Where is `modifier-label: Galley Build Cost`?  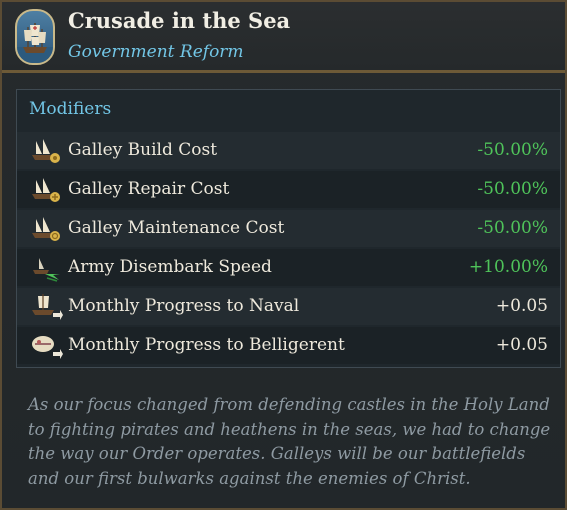
modifier-label: Galley Build Cost is located at coordinates (143, 150).